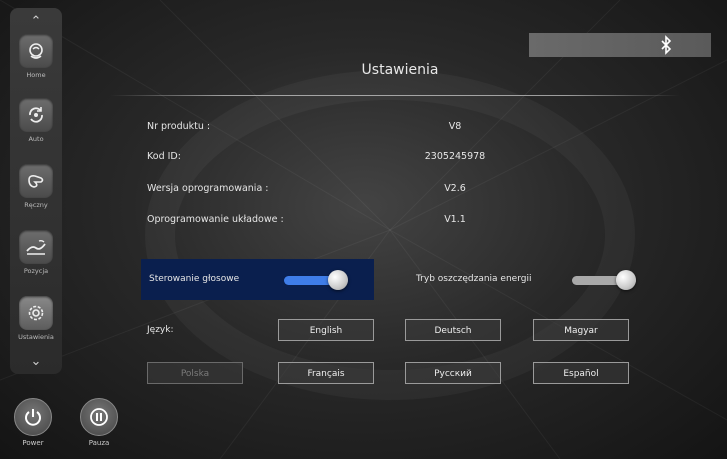 The width and height of the screenshot is (727, 459). What do you see at coordinates (581, 373) in the screenshot?
I see `language-espanol-button: Español` at bounding box center [581, 373].